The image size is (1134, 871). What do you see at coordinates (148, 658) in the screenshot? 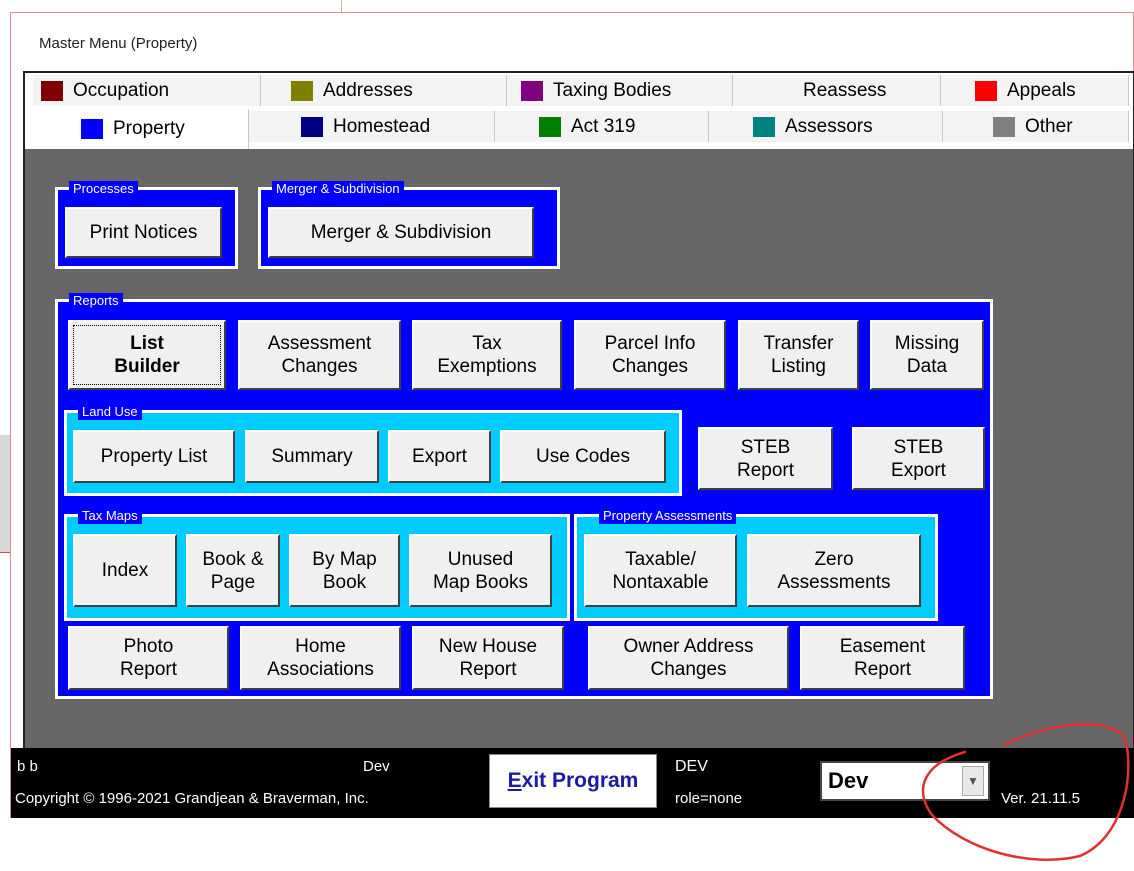
I see `photo-report-button: Photo Report` at bounding box center [148, 658].